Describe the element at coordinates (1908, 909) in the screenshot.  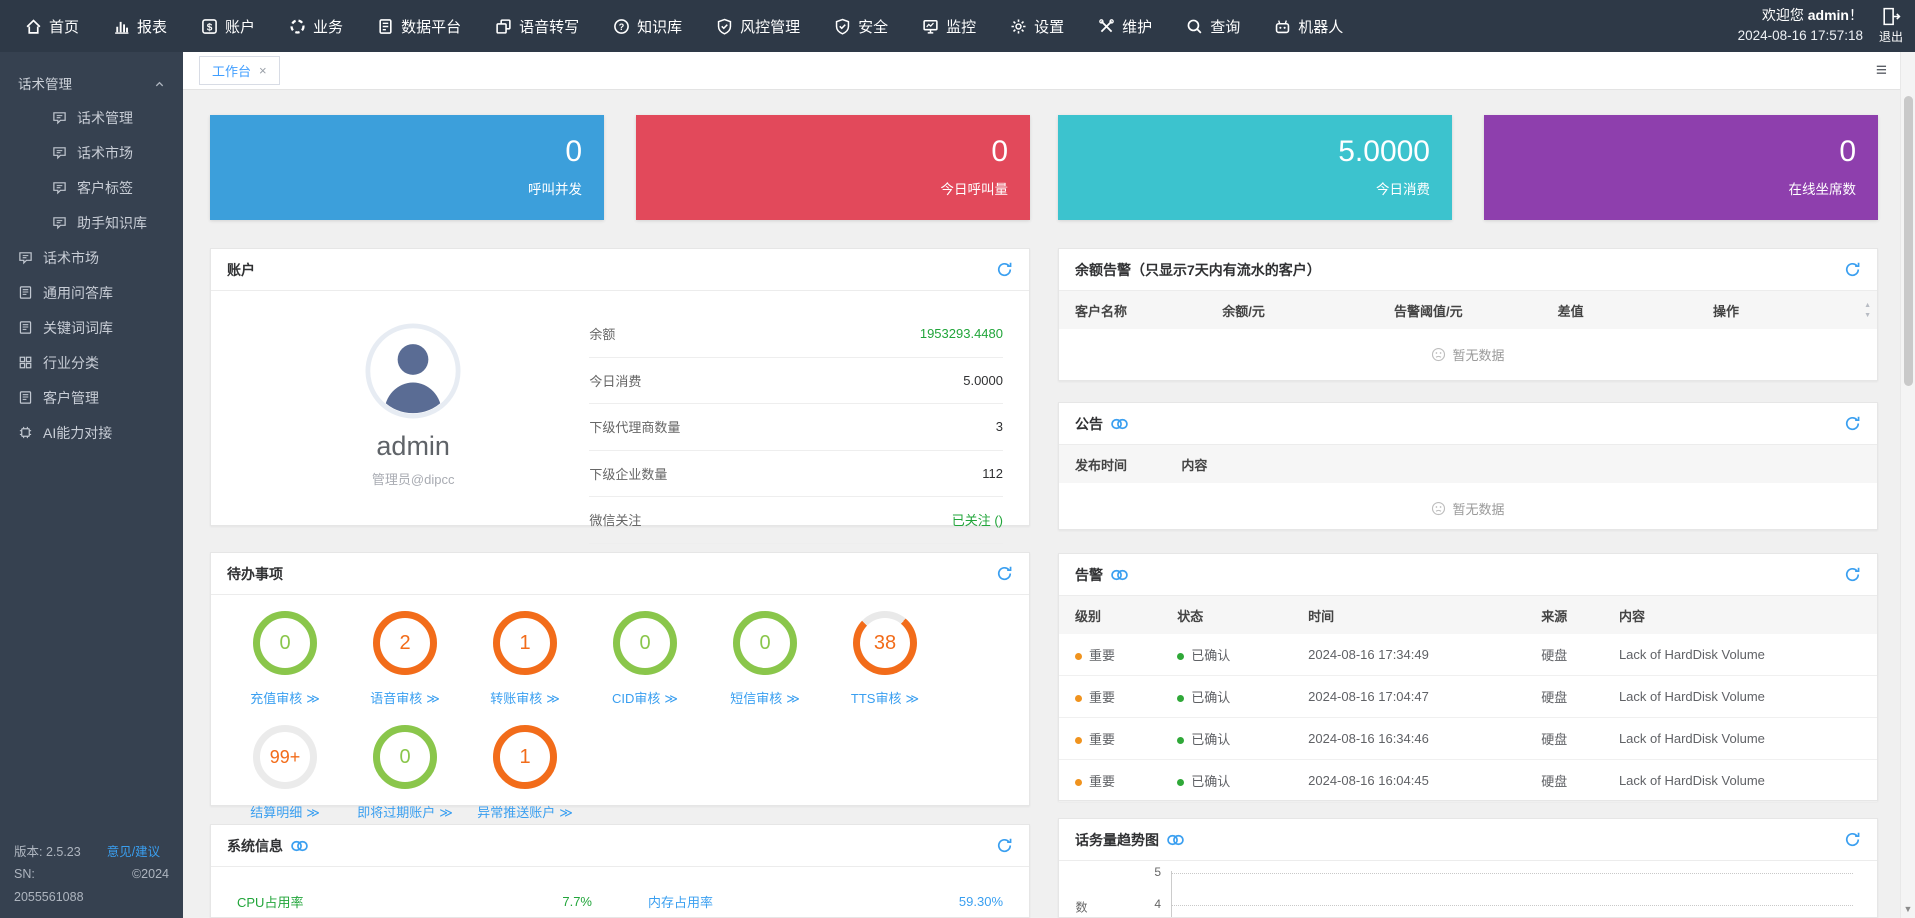
I see `scroll-down-arrow-icon: ▼` at that location.